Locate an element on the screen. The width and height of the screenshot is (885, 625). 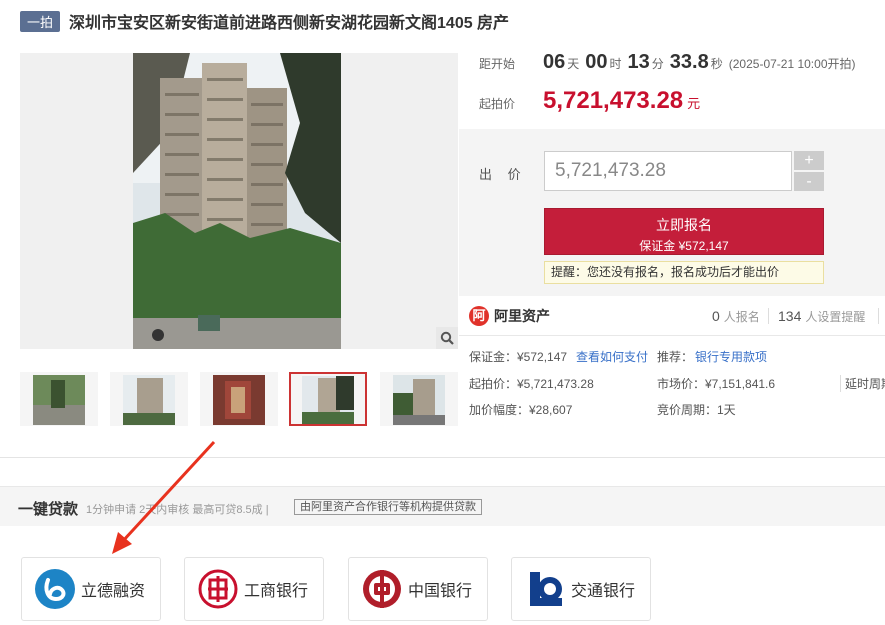
platform-bar: 阿 阿里资产 0 人报名 134 人设置提醒 is located at coordinates (672, 316).